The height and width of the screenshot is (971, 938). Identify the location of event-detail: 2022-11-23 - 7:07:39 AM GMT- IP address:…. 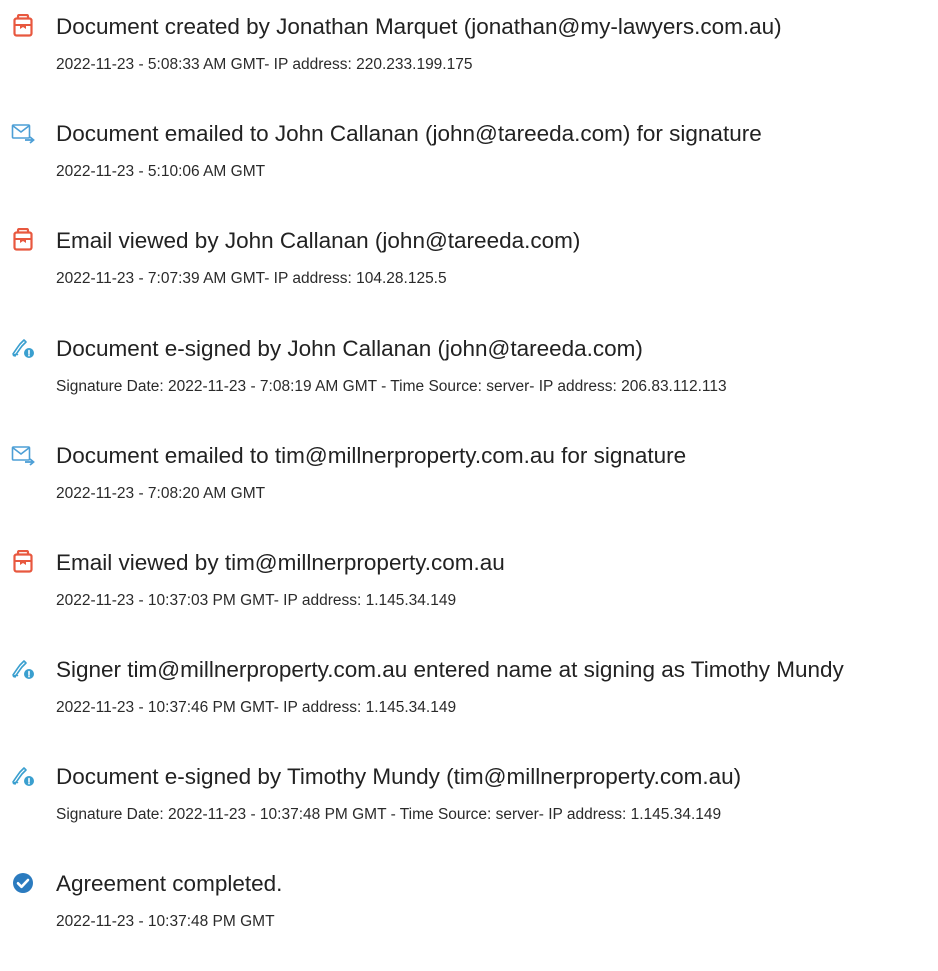
(251, 278).